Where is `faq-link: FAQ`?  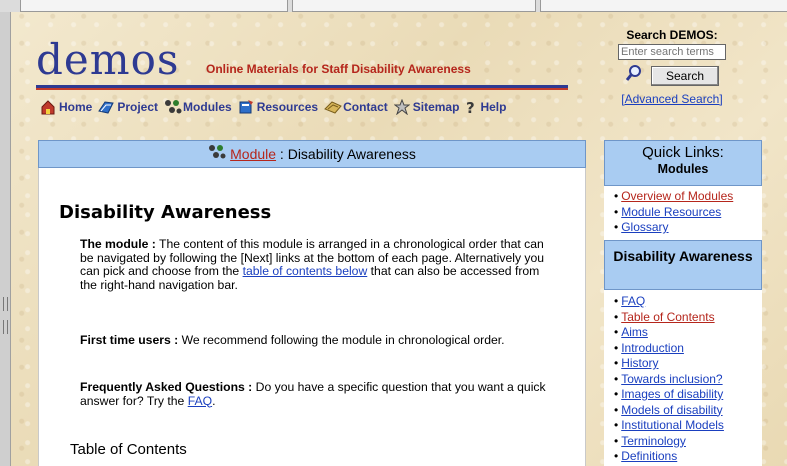
faq-link: FAQ is located at coordinates (200, 401).